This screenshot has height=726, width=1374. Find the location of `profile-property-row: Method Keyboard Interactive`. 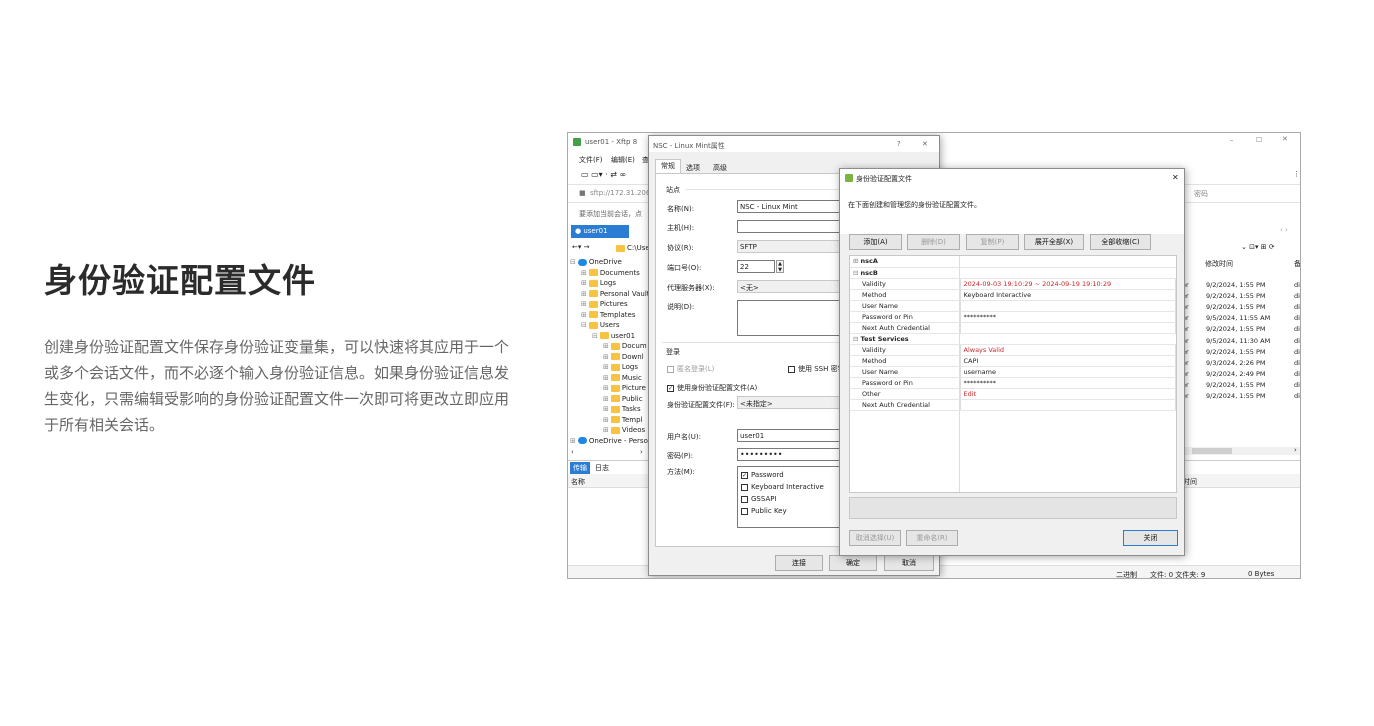

profile-property-row: Method Keyboard Interactive is located at coordinates (1013, 295).